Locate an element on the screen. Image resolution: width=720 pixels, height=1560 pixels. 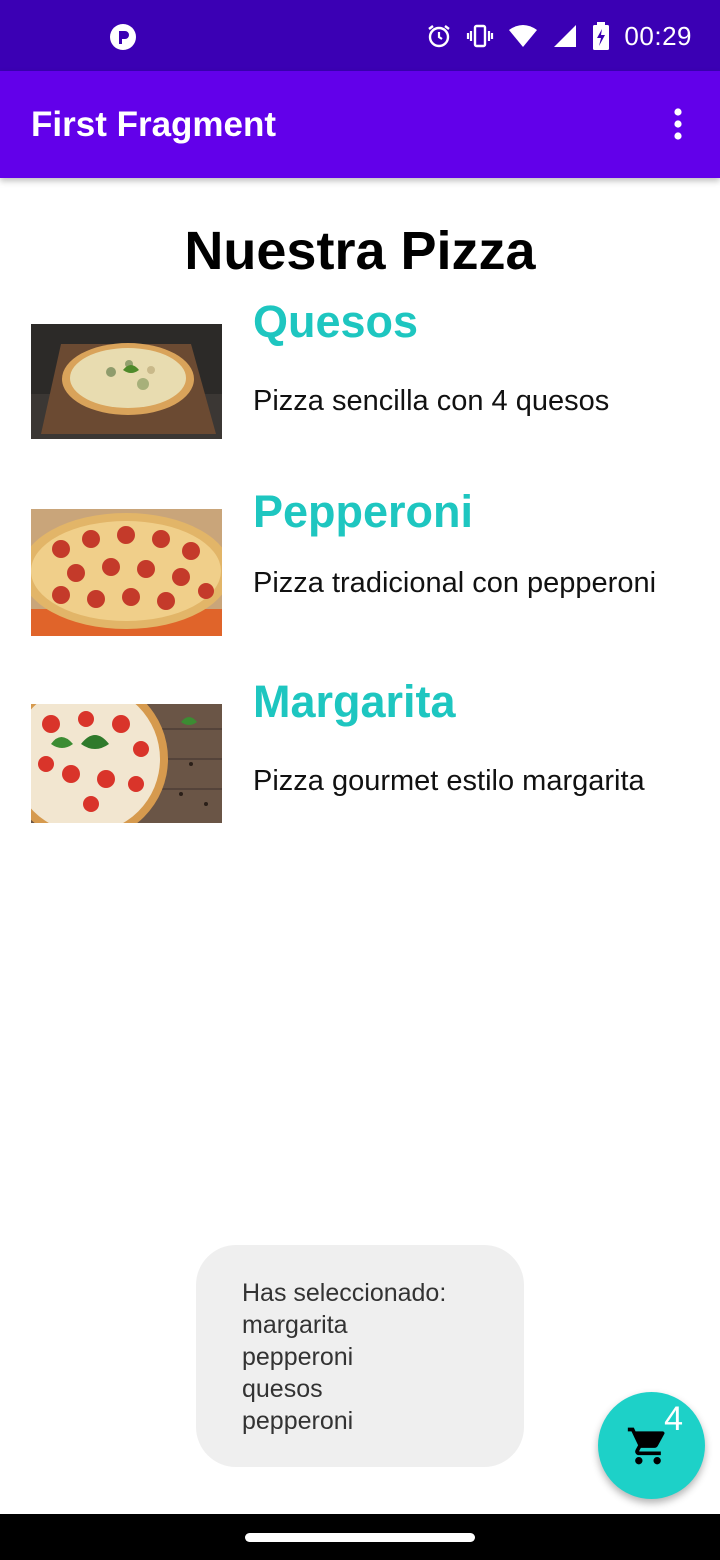
app-bar-title: First Fragment is located at coordinates (154, 124).